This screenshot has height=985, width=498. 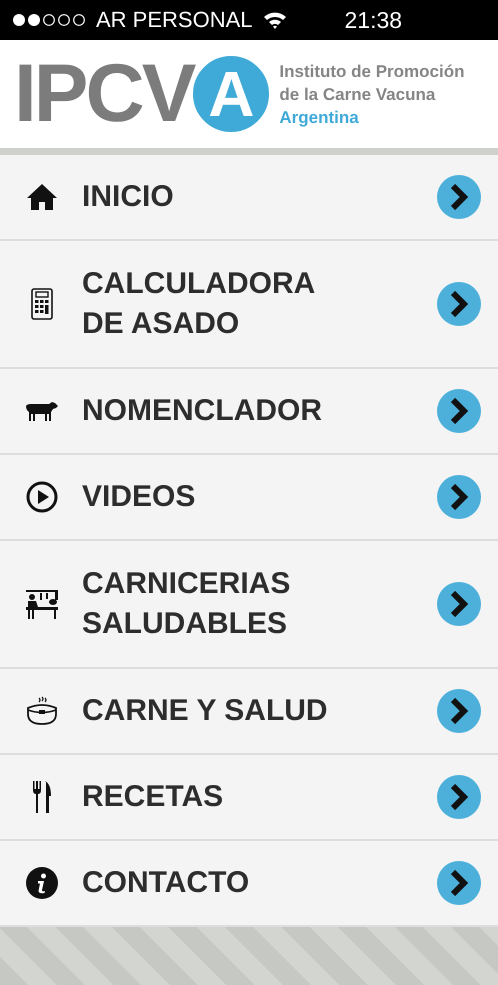 I want to click on logo-letters: IPCV, so click(x=104, y=94).